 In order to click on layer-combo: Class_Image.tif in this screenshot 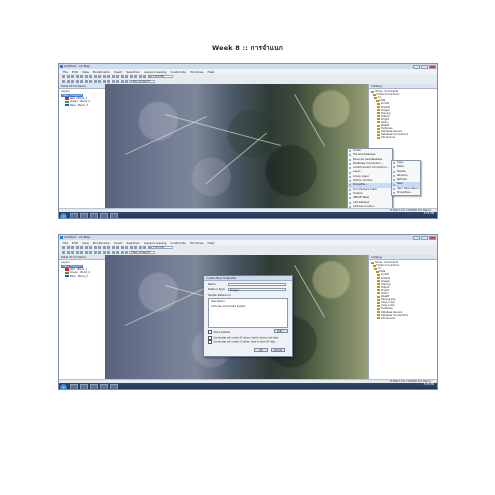, I will do `click(142, 252)`.